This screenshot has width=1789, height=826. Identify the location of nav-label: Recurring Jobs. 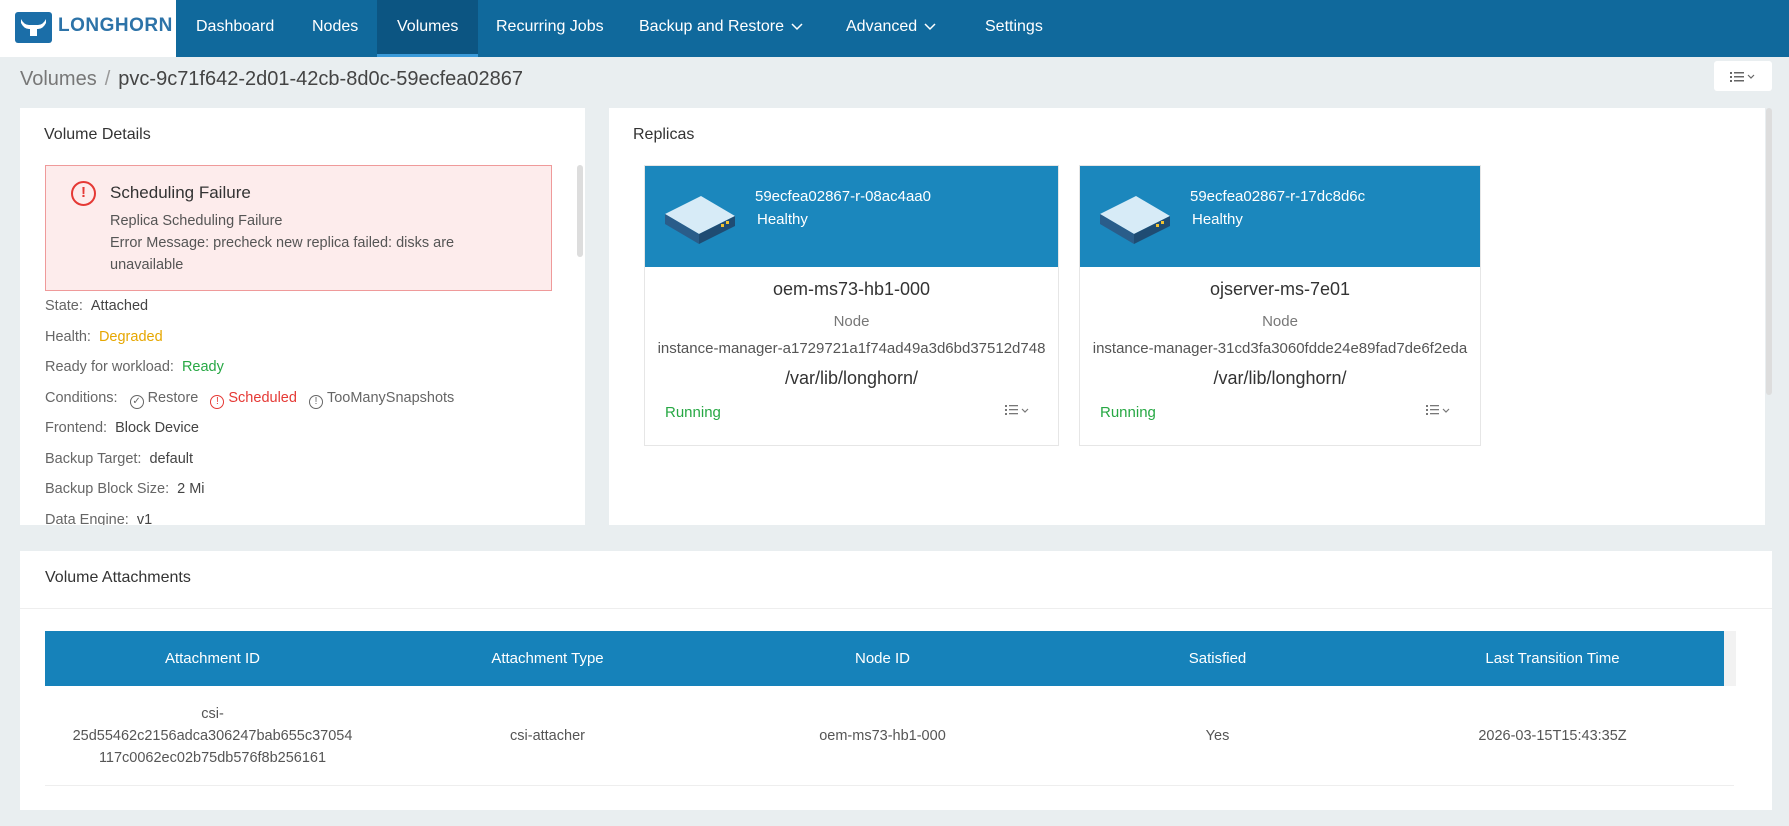
(550, 26).